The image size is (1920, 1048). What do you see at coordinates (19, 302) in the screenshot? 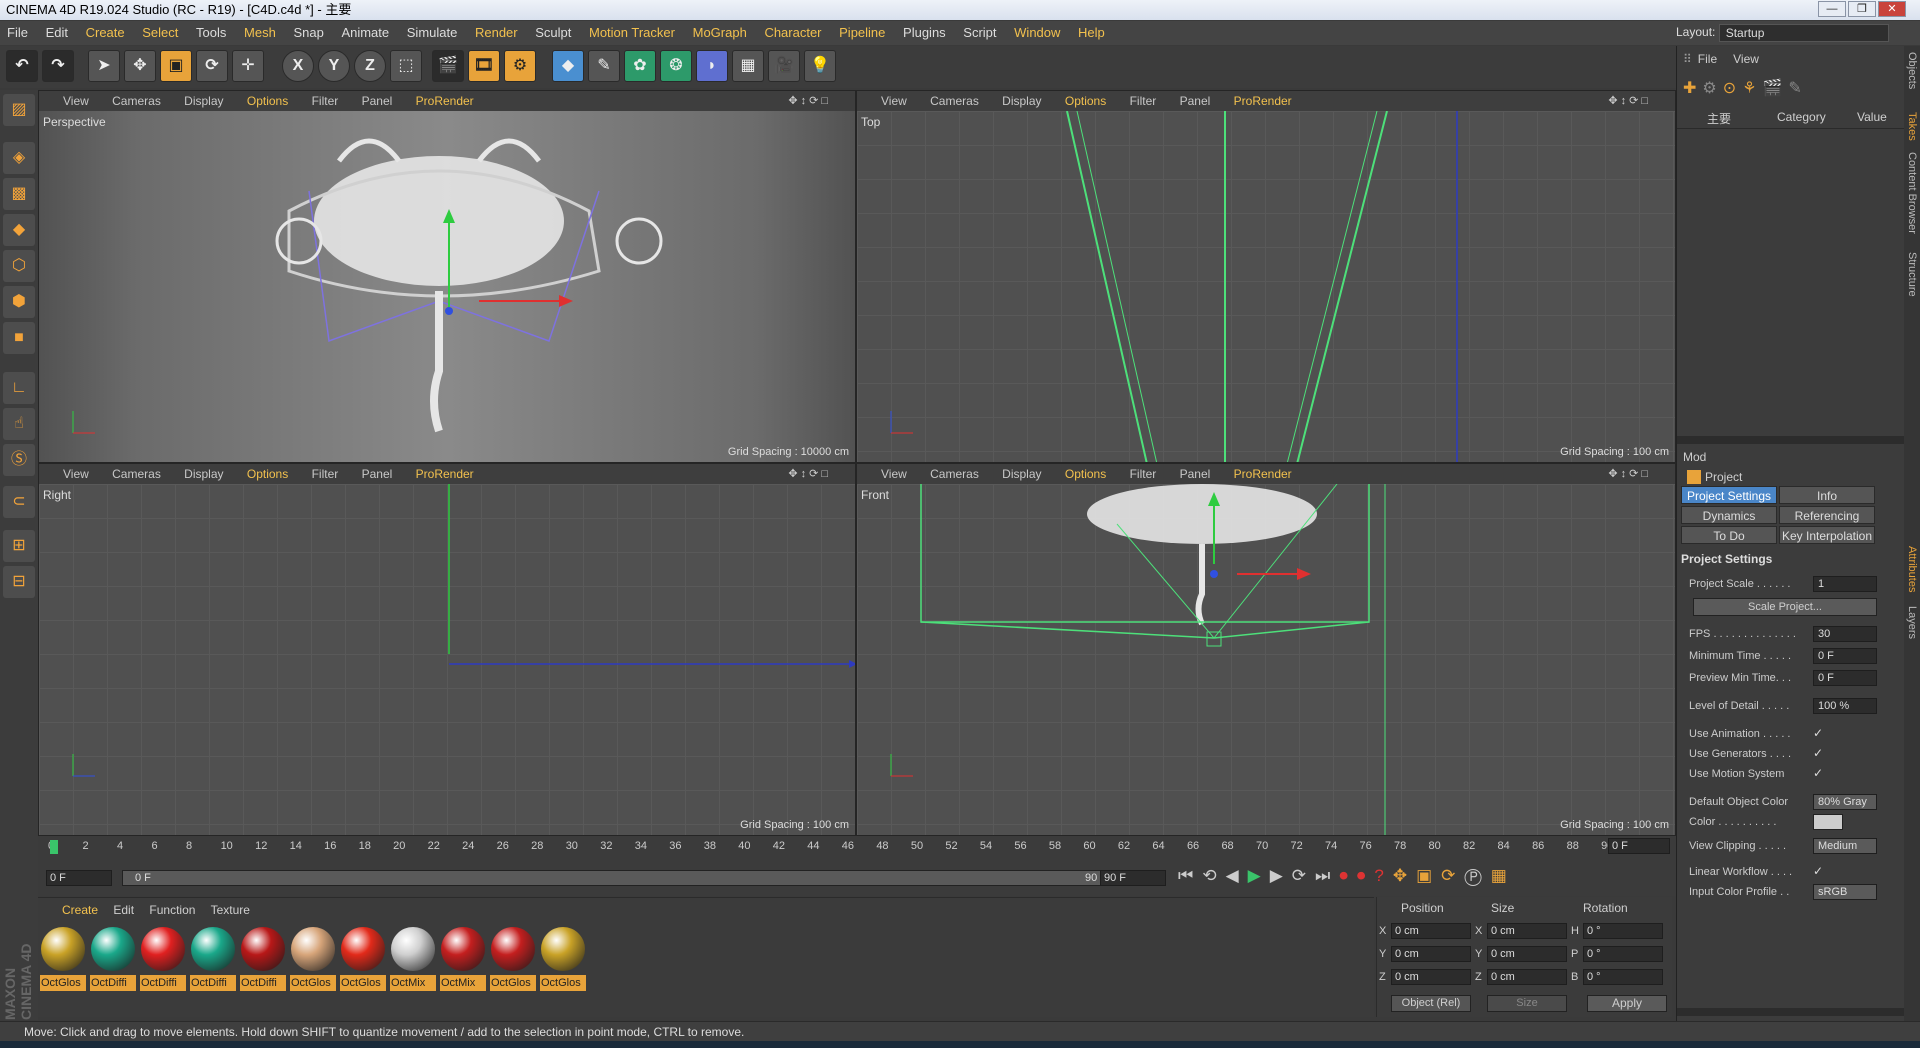
I see `edges-mode-icon: ⬢` at bounding box center [19, 302].